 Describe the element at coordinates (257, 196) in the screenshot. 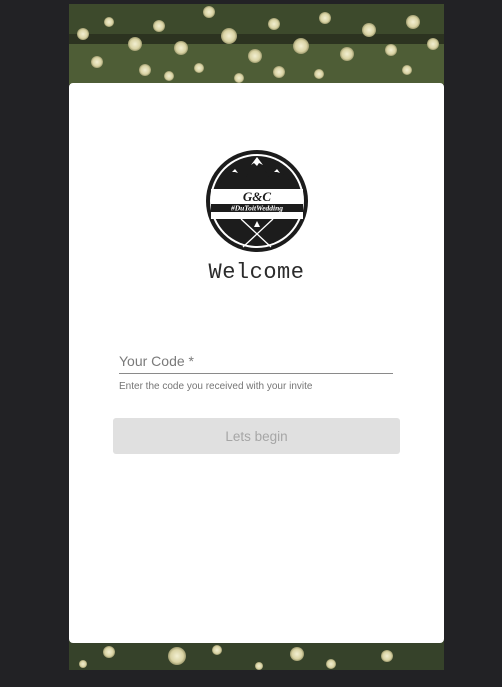

I see `logo-initials: G&C` at that location.